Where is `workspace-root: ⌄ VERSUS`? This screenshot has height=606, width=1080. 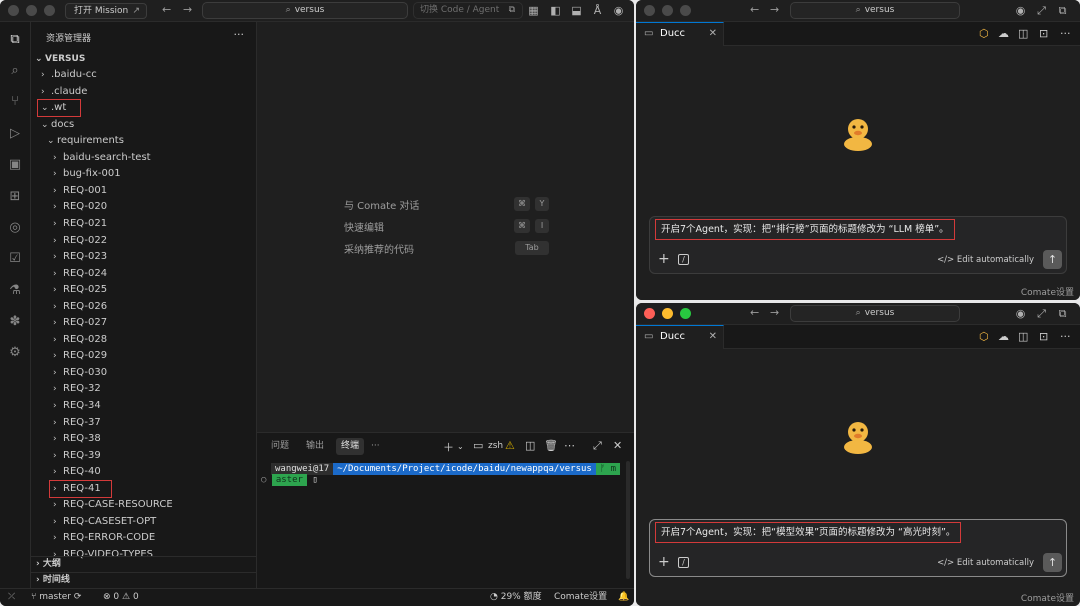 workspace-root: ⌄ VERSUS is located at coordinates (143, 59).